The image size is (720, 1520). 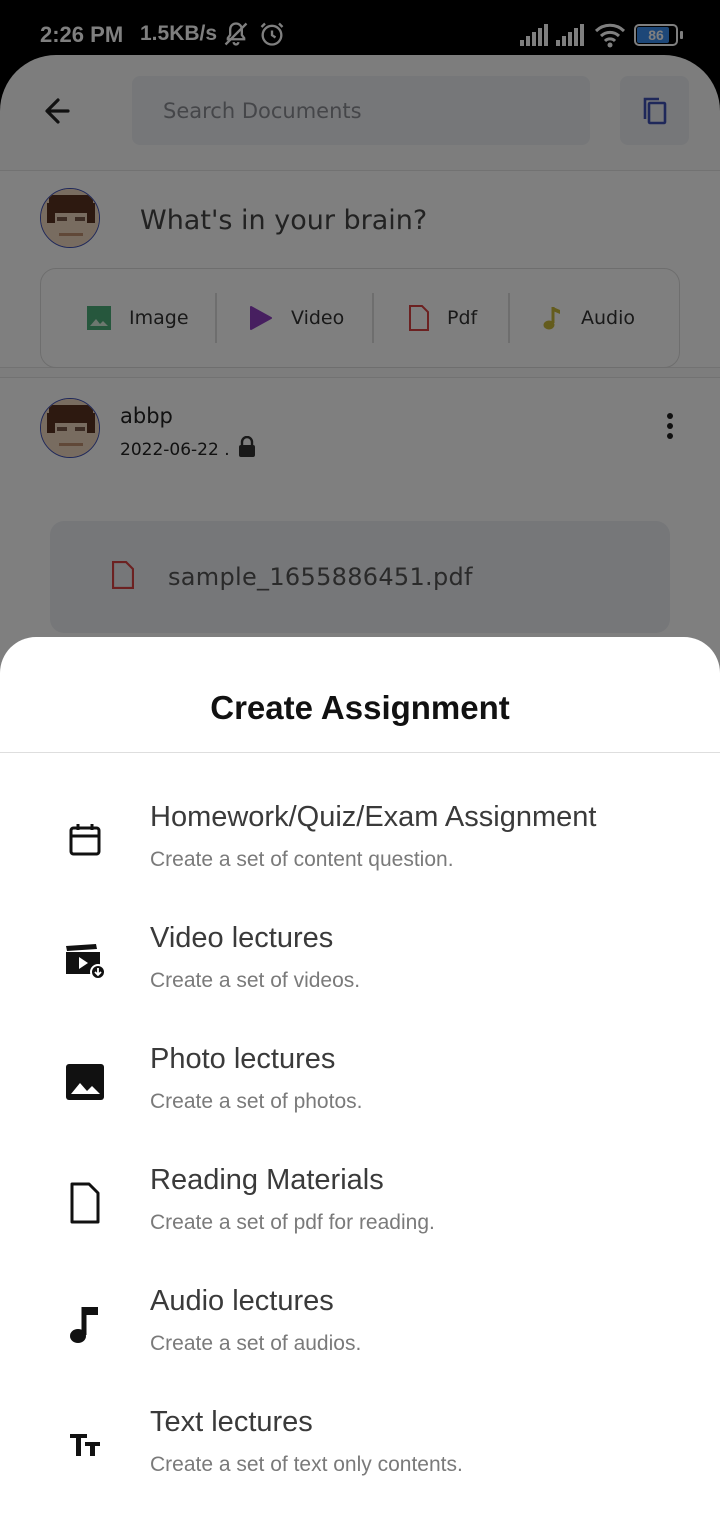 What do you see at coordinates (360, 707) in the screenshot?
I see `sheet-title: Create Assignment` at bounding box center [360, 707].